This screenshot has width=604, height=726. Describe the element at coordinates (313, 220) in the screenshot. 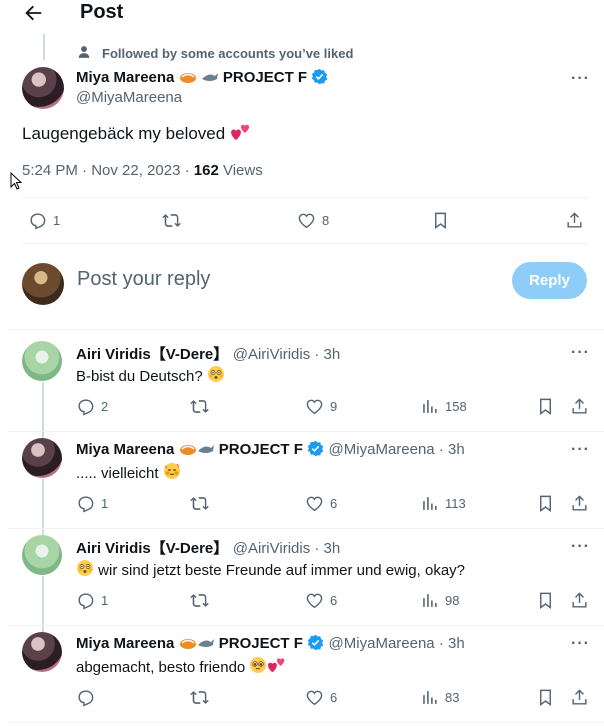

I see `like-button: 8` at that location.